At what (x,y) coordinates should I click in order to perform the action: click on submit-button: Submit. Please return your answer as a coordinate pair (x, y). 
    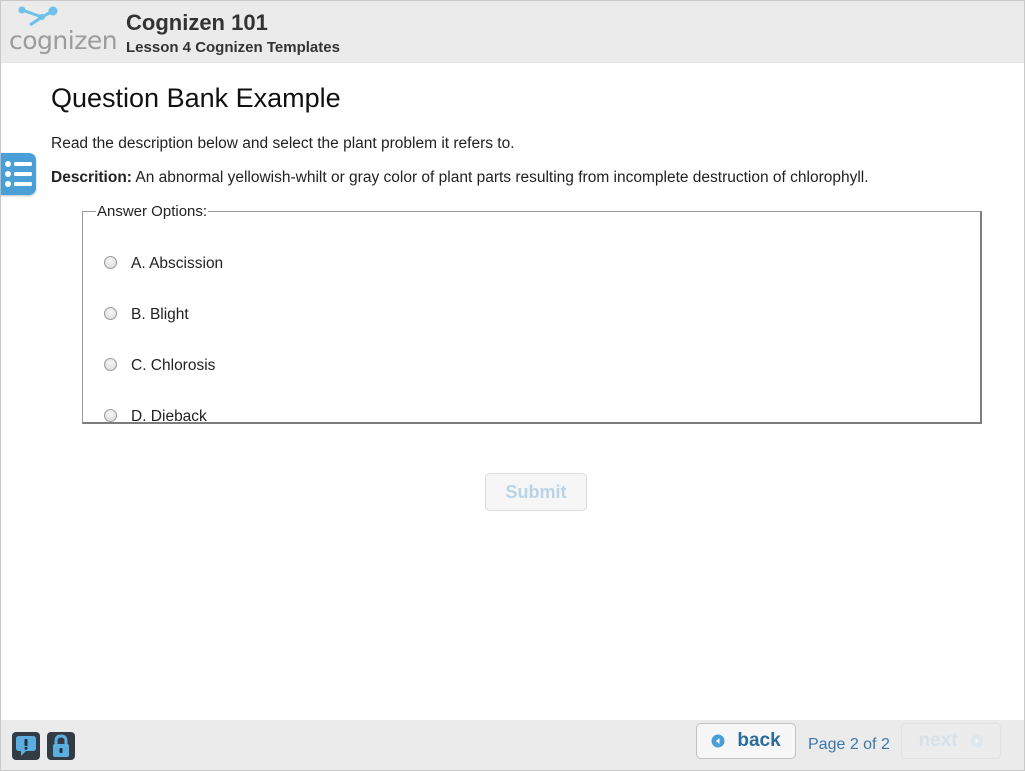
    Looking at the image, I should click on (536, 492).